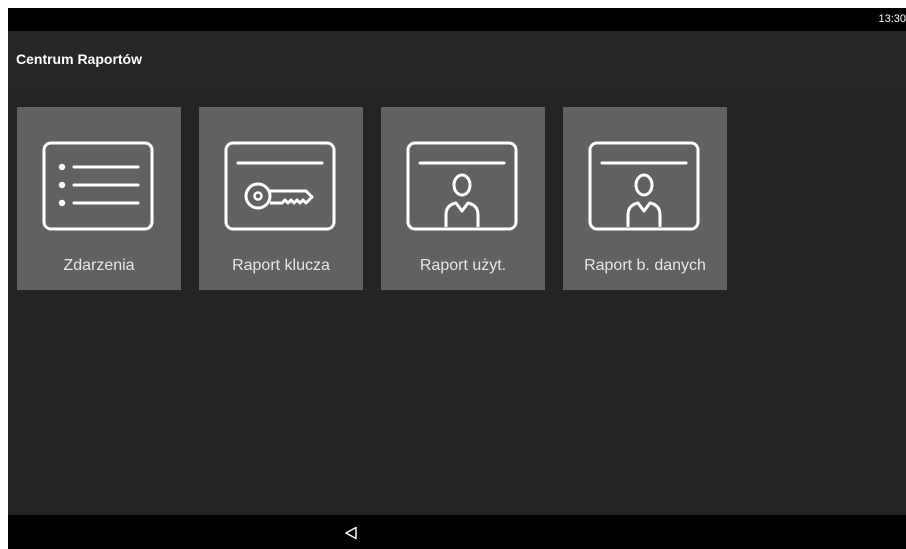 Image resolution: width=906 pixels, height=549 pixels. Describe the element at coordinates (79, 59) in the screenshot. I see `page-title: Centrum Raportów` at that location.